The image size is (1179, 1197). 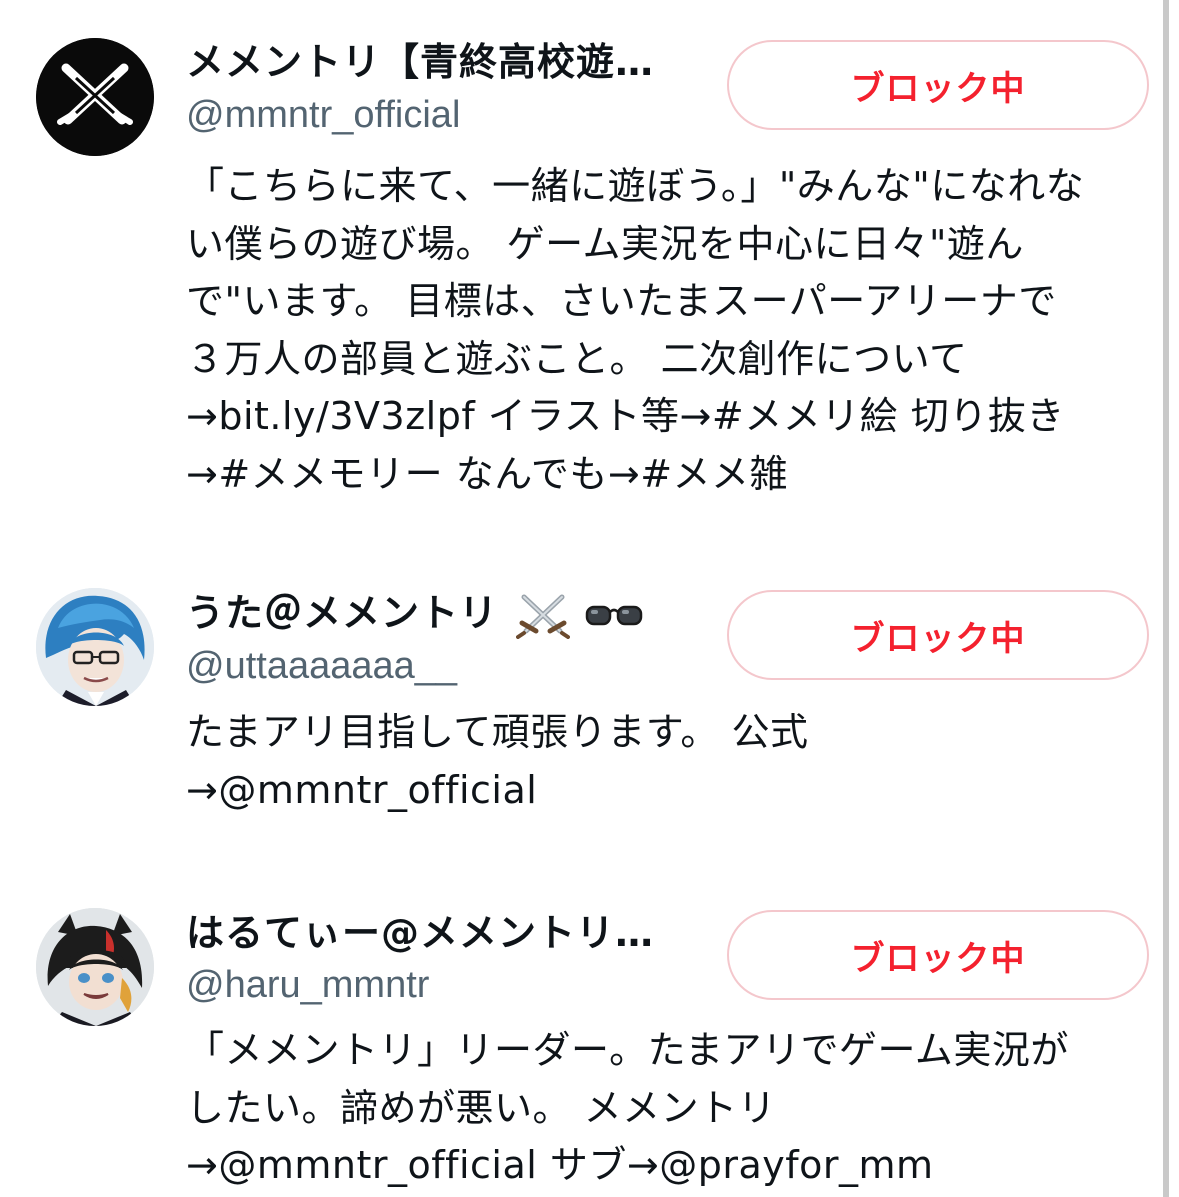 I want to click on crossed-swords-emoji-icon, so click(x=543, y=616).